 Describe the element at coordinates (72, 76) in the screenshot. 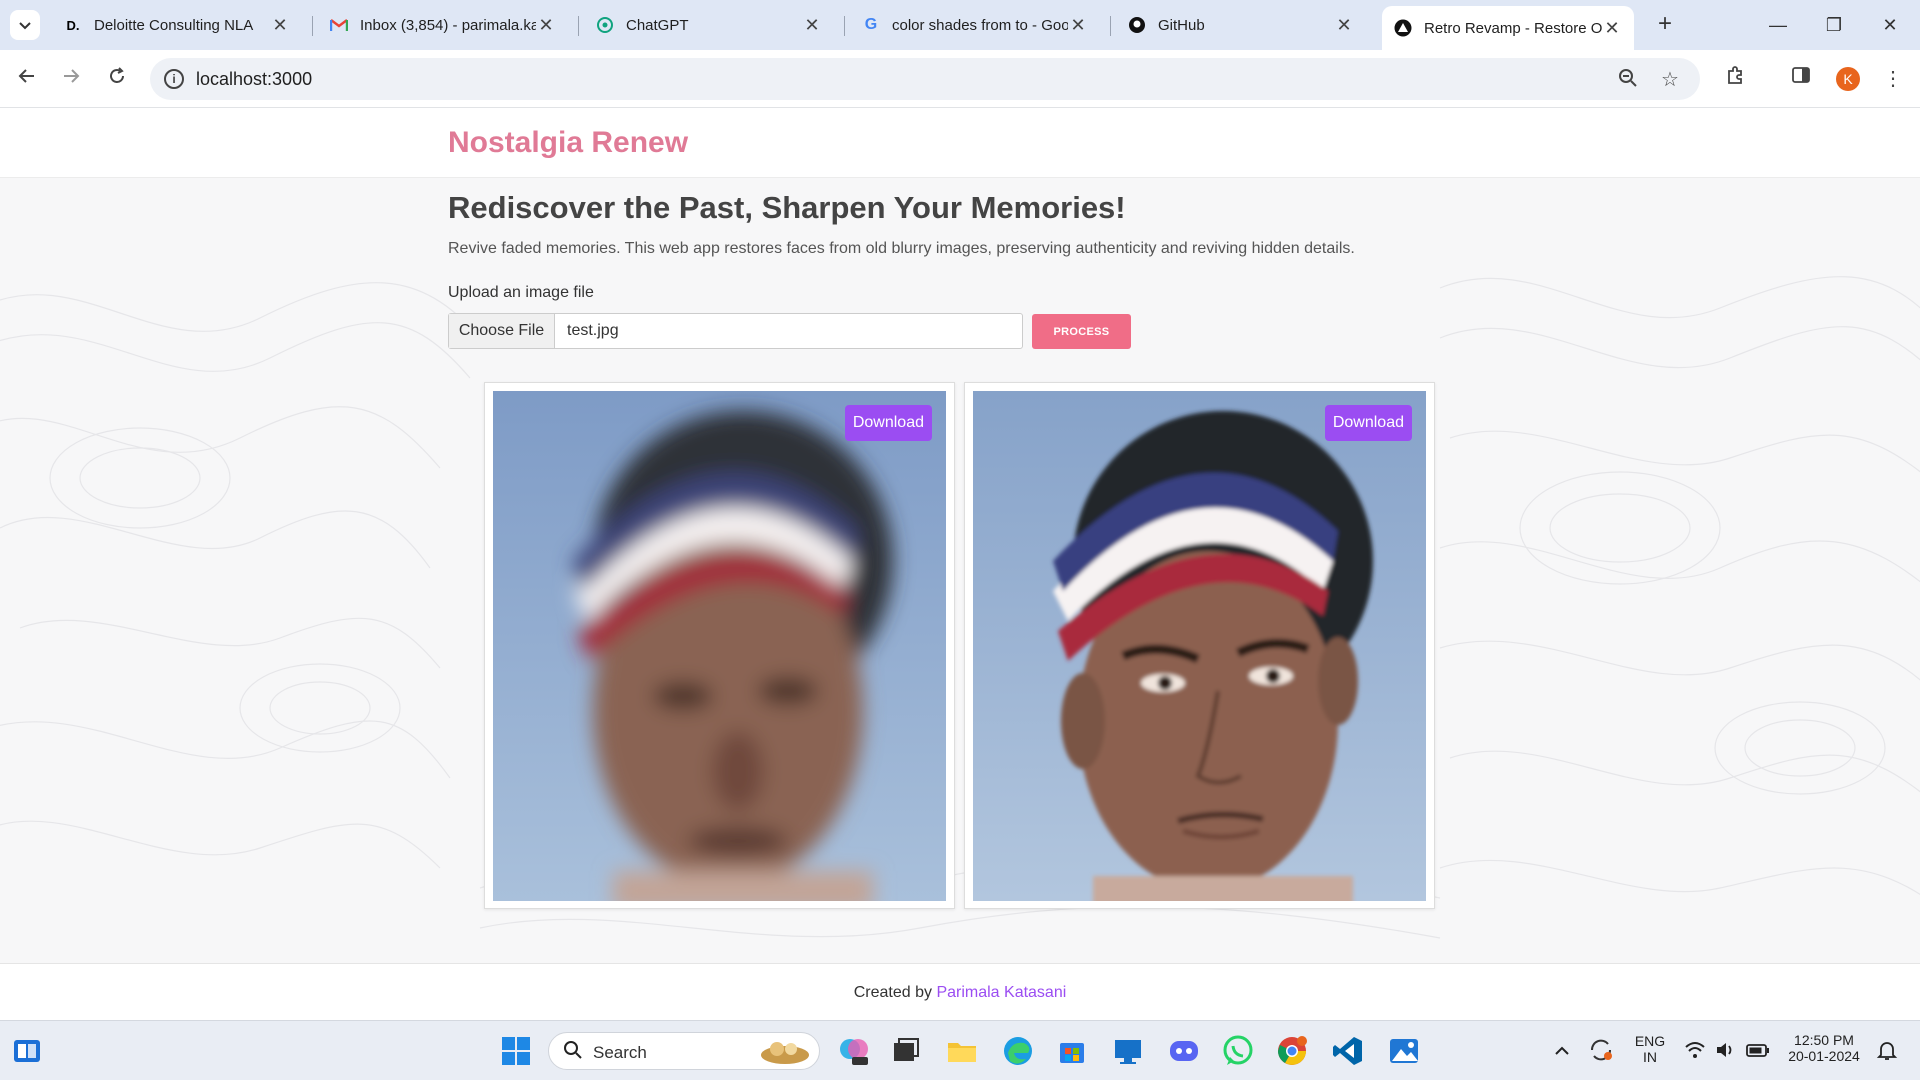

I see `arrow-right-icon` at that location.